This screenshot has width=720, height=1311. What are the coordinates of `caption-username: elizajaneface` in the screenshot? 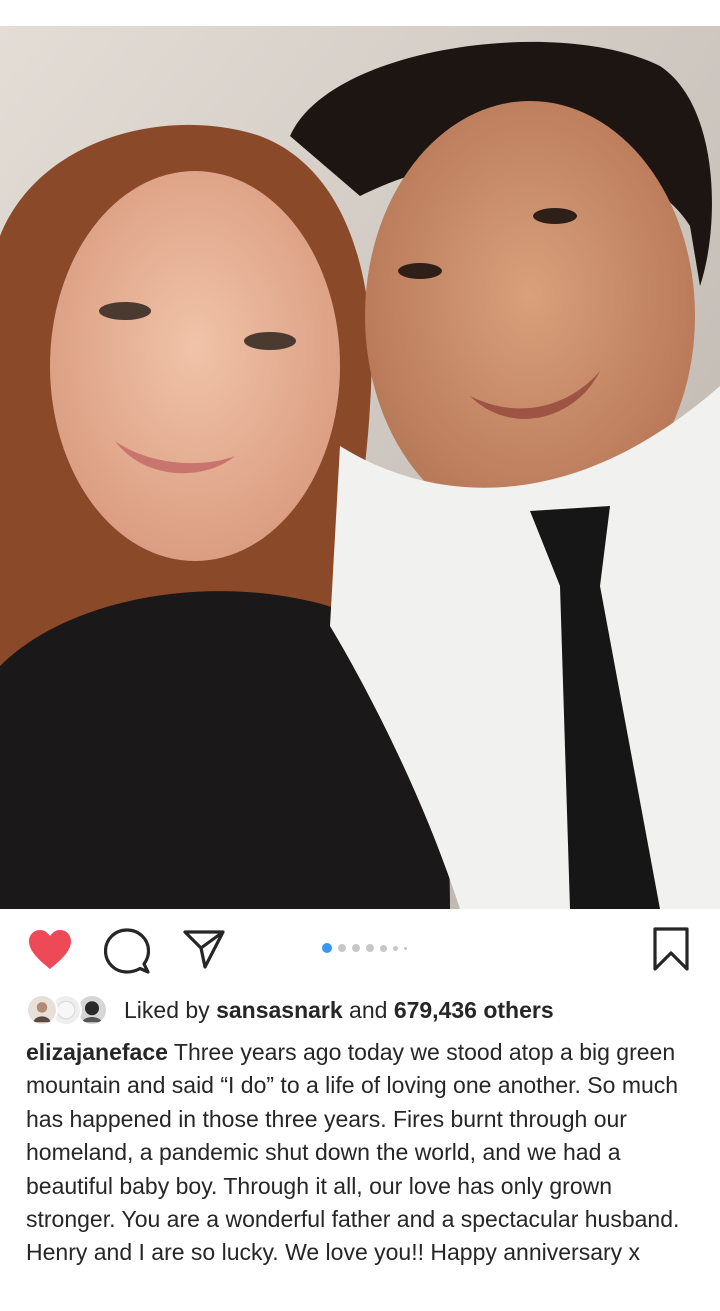 It's located at (97, 1052).